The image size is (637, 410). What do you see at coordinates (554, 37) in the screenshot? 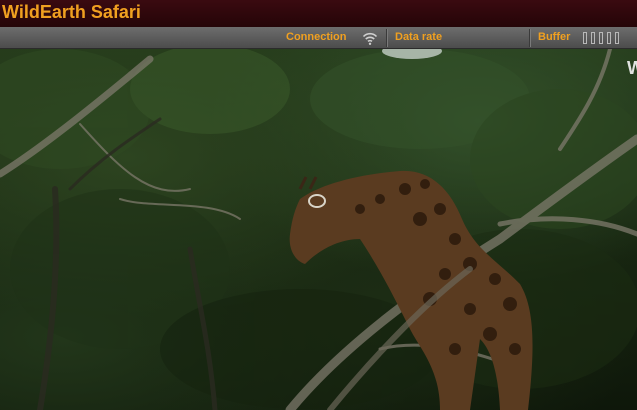
I see `buffer-label: Buffer` at bounding box center [554, 37].